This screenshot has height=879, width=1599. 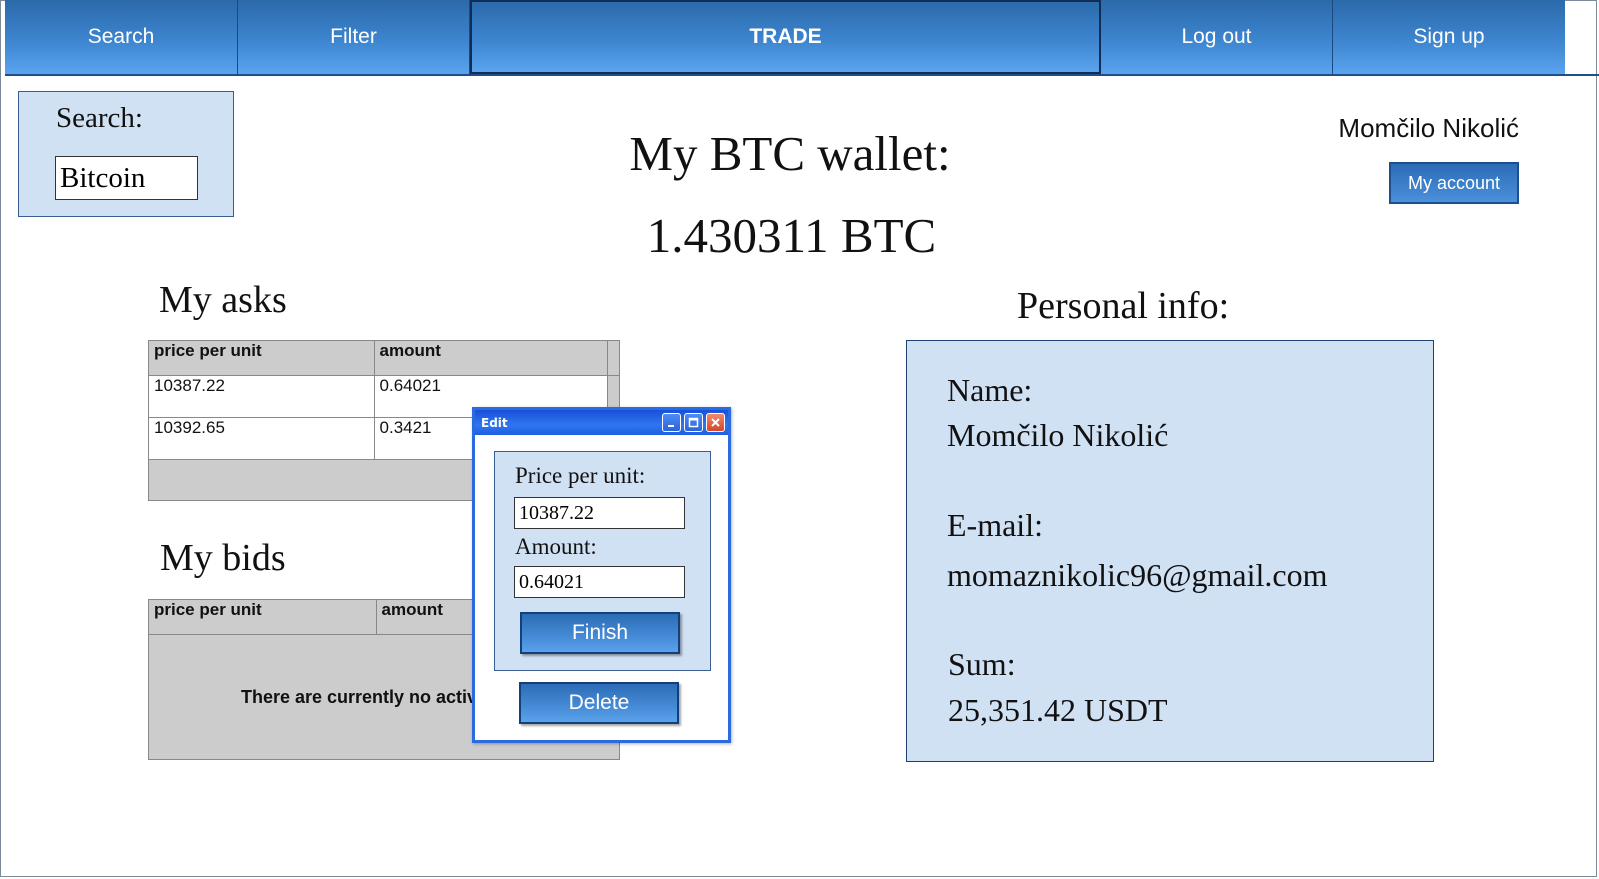 I want to click on dialog-title: Edit, so click(x=494, y=422).